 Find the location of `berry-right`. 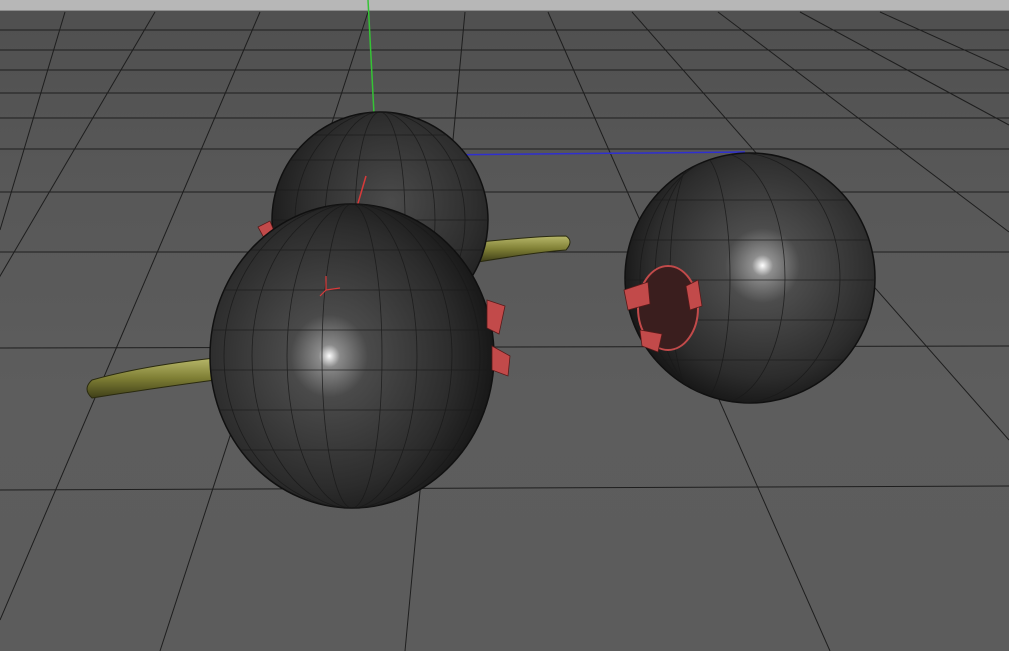

berry-right is located at coordinates (750, 278).